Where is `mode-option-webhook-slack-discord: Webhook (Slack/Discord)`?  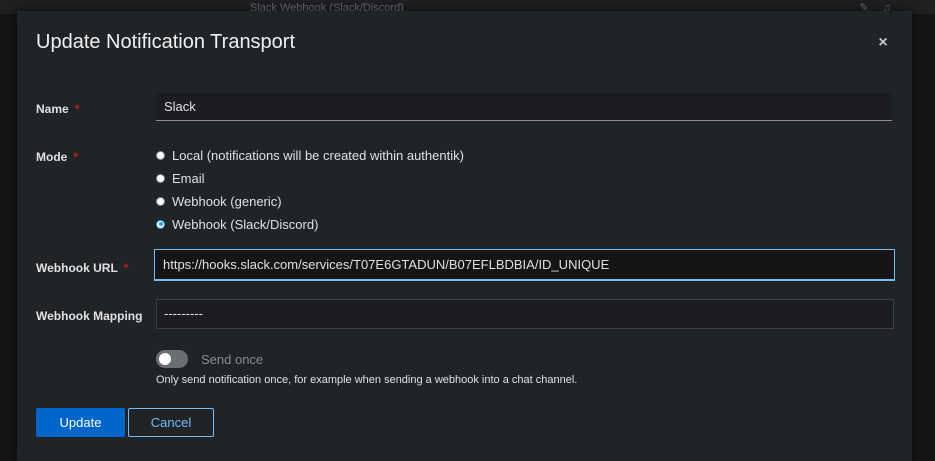
mode-option-webhook-slack-discord: Webhook (Slack/Discord) is located at coordinates (237, 224).